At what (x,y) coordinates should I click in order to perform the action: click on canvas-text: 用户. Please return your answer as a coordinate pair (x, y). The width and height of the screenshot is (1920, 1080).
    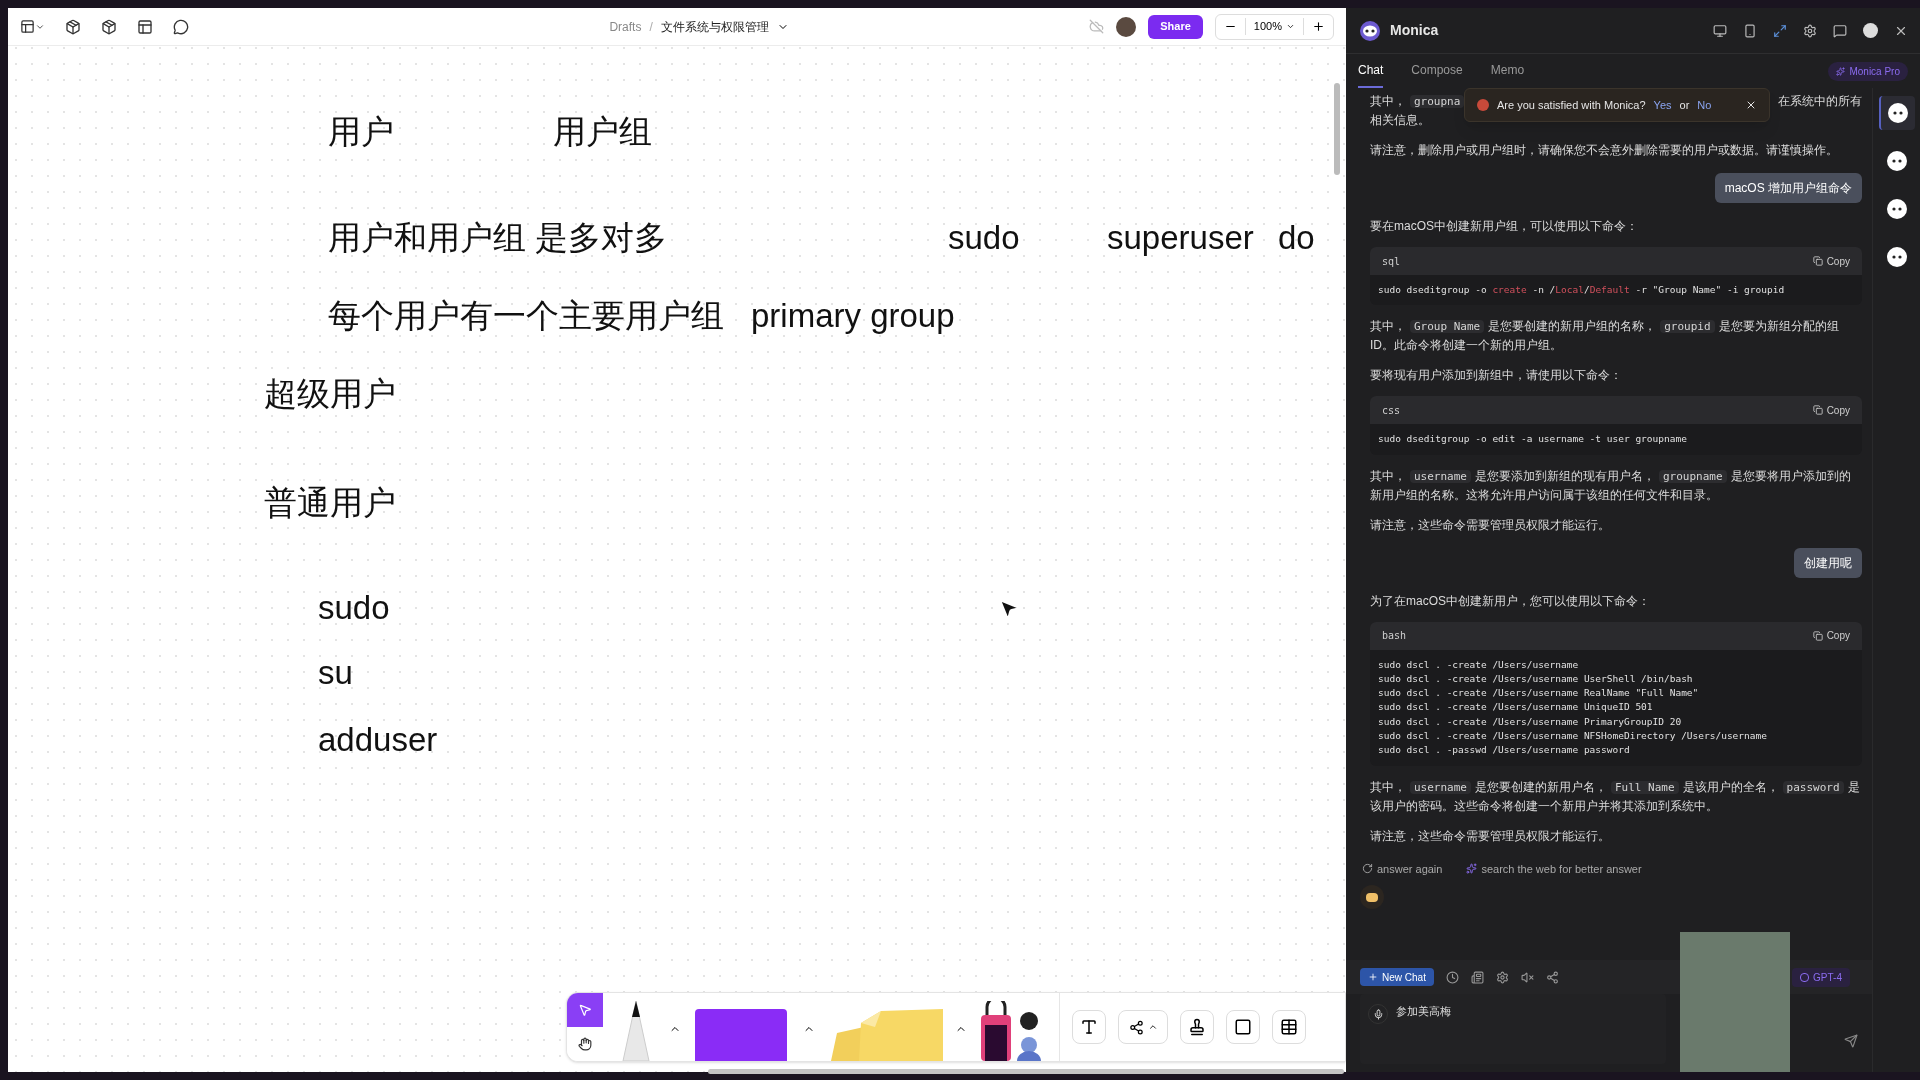
    Looking at the image, I should click on (361, 132).